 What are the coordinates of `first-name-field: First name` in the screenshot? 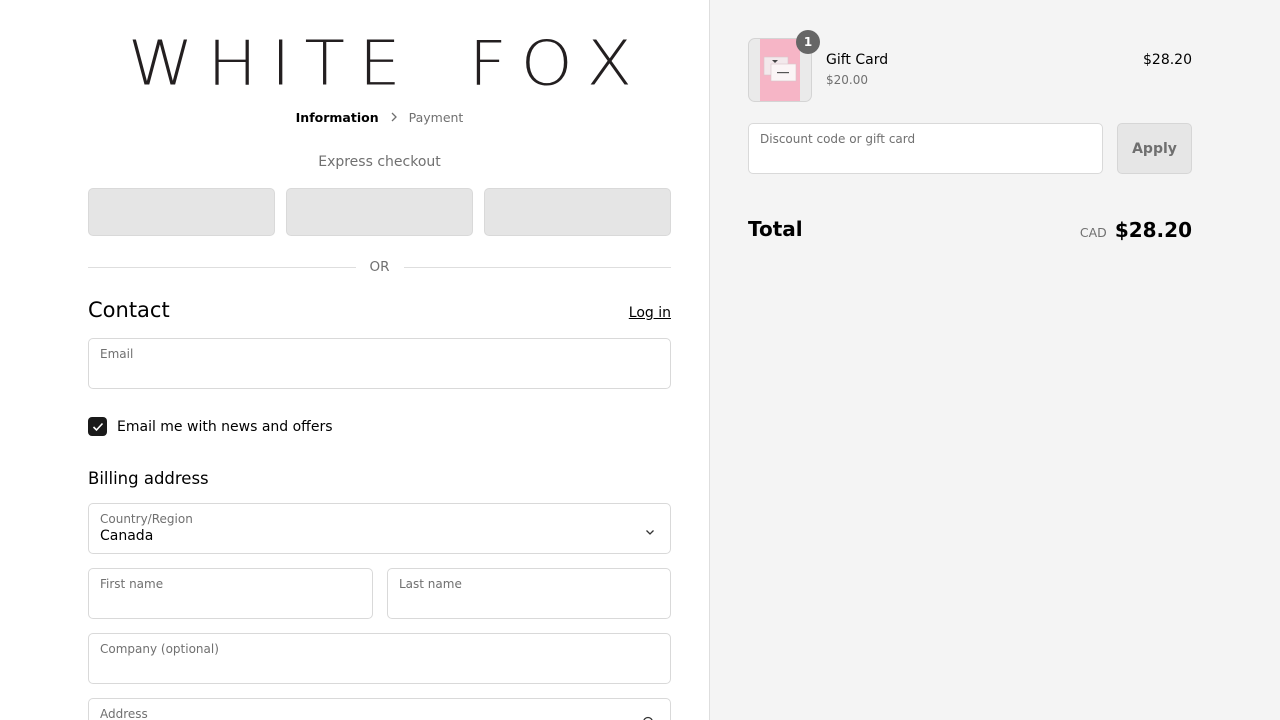 It's located at (230, 593).